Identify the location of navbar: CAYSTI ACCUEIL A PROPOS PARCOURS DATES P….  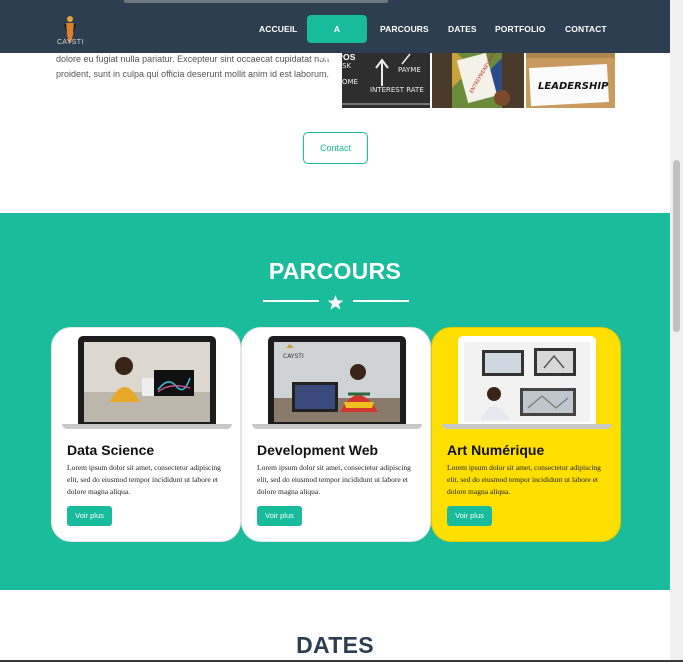
(335, 31).